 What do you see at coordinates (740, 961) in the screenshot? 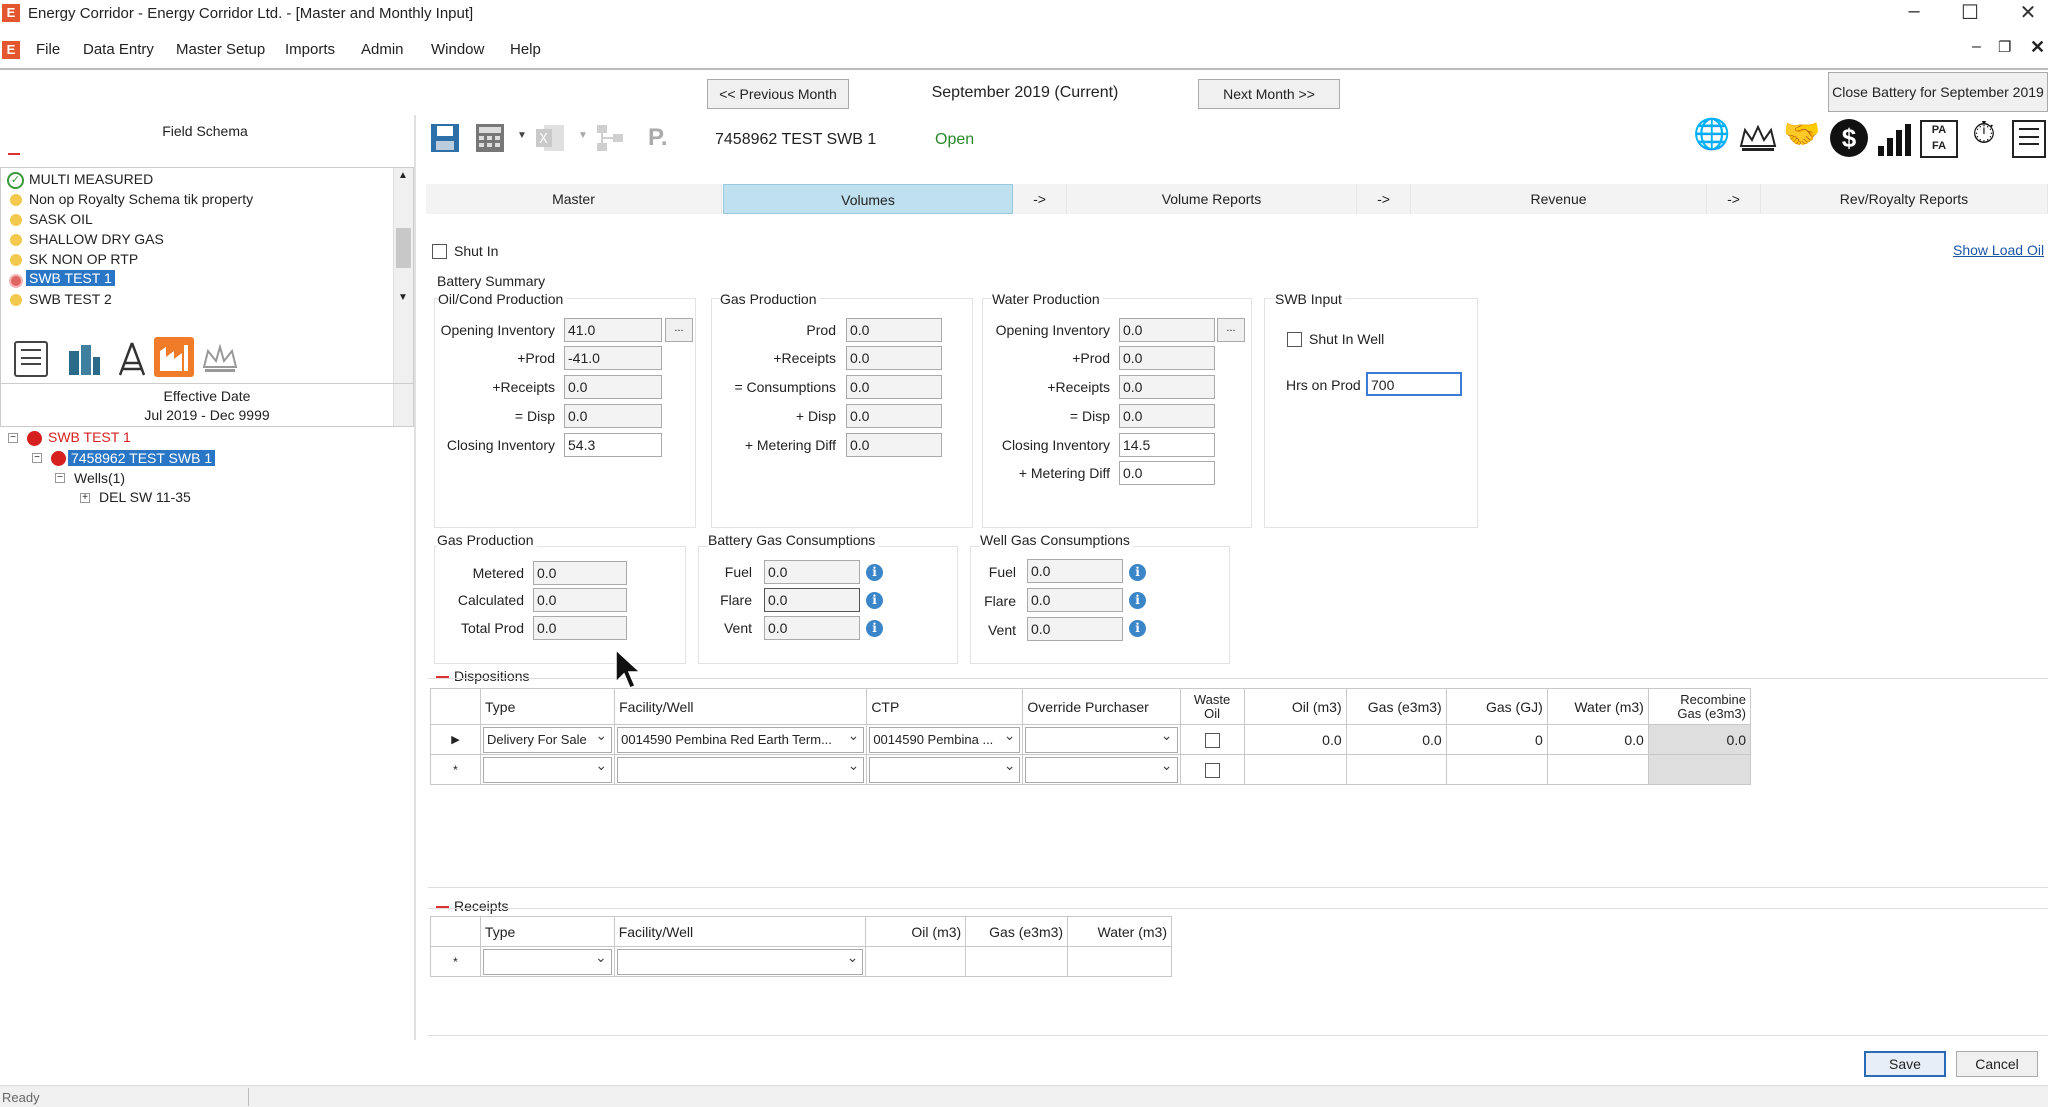
I see `receipts-facility-dropdown` at bounding box center [740, 961].